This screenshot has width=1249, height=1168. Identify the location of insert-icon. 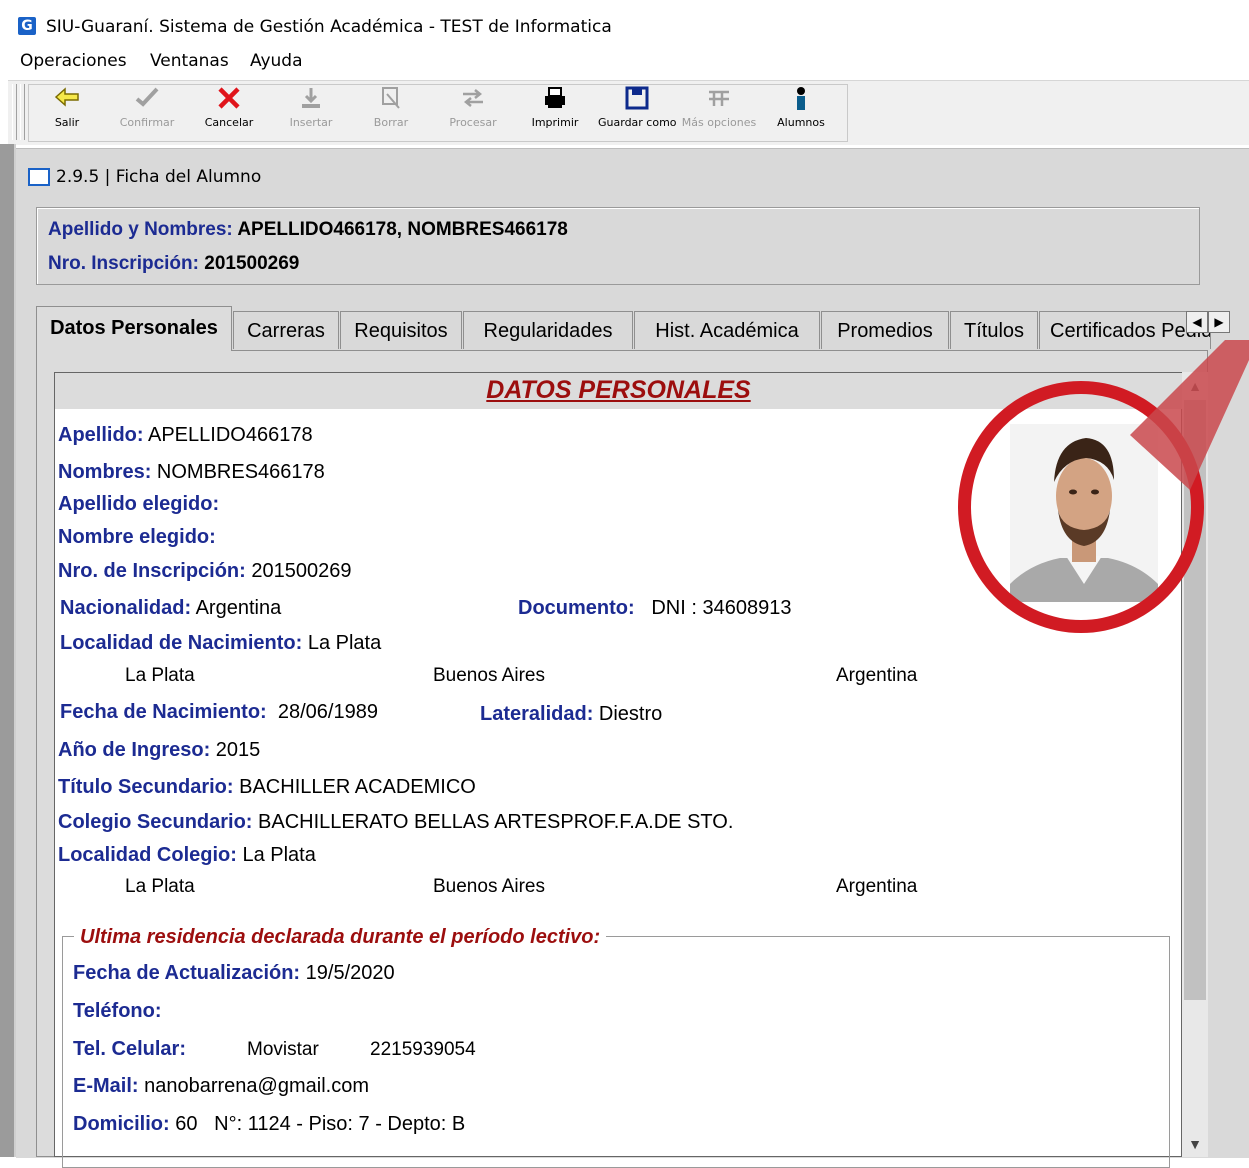
(311, 101).